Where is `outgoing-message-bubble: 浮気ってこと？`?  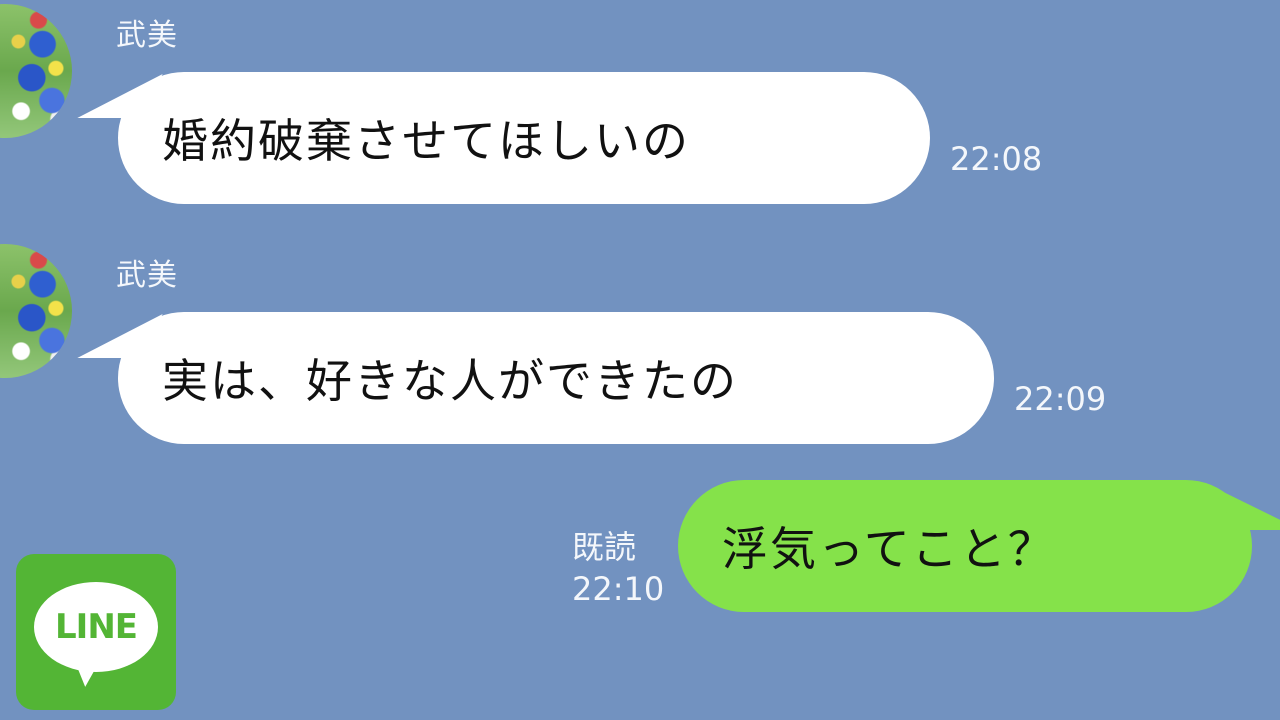 outgoing-message-bubble: 浮気ってこと？ is located at coordinates (965, 546).